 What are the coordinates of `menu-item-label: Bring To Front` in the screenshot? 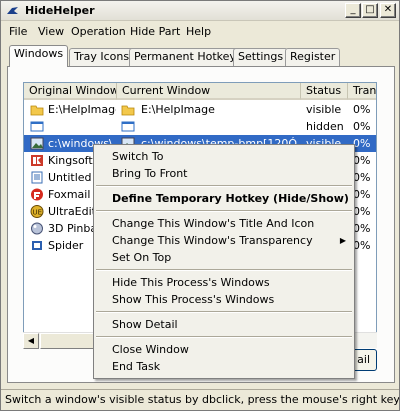 It's located at (150, 173).